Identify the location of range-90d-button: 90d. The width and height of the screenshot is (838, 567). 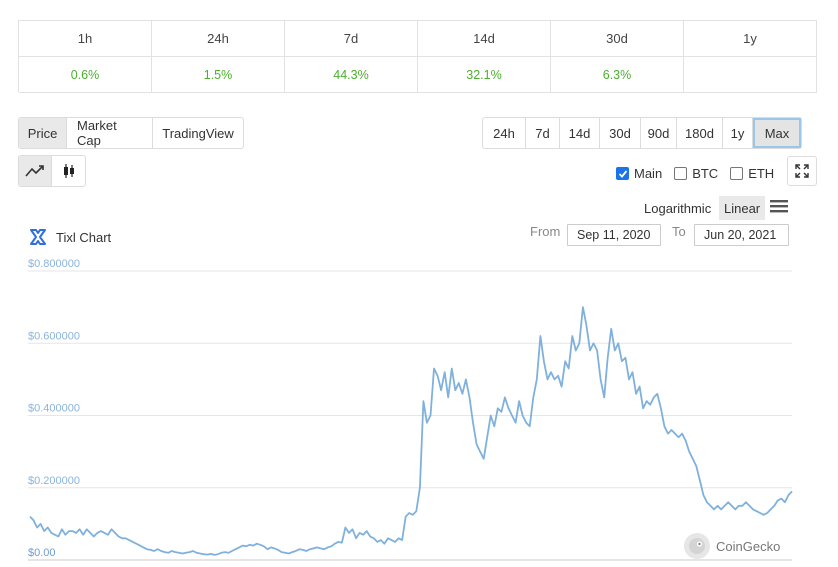
(659, 133).